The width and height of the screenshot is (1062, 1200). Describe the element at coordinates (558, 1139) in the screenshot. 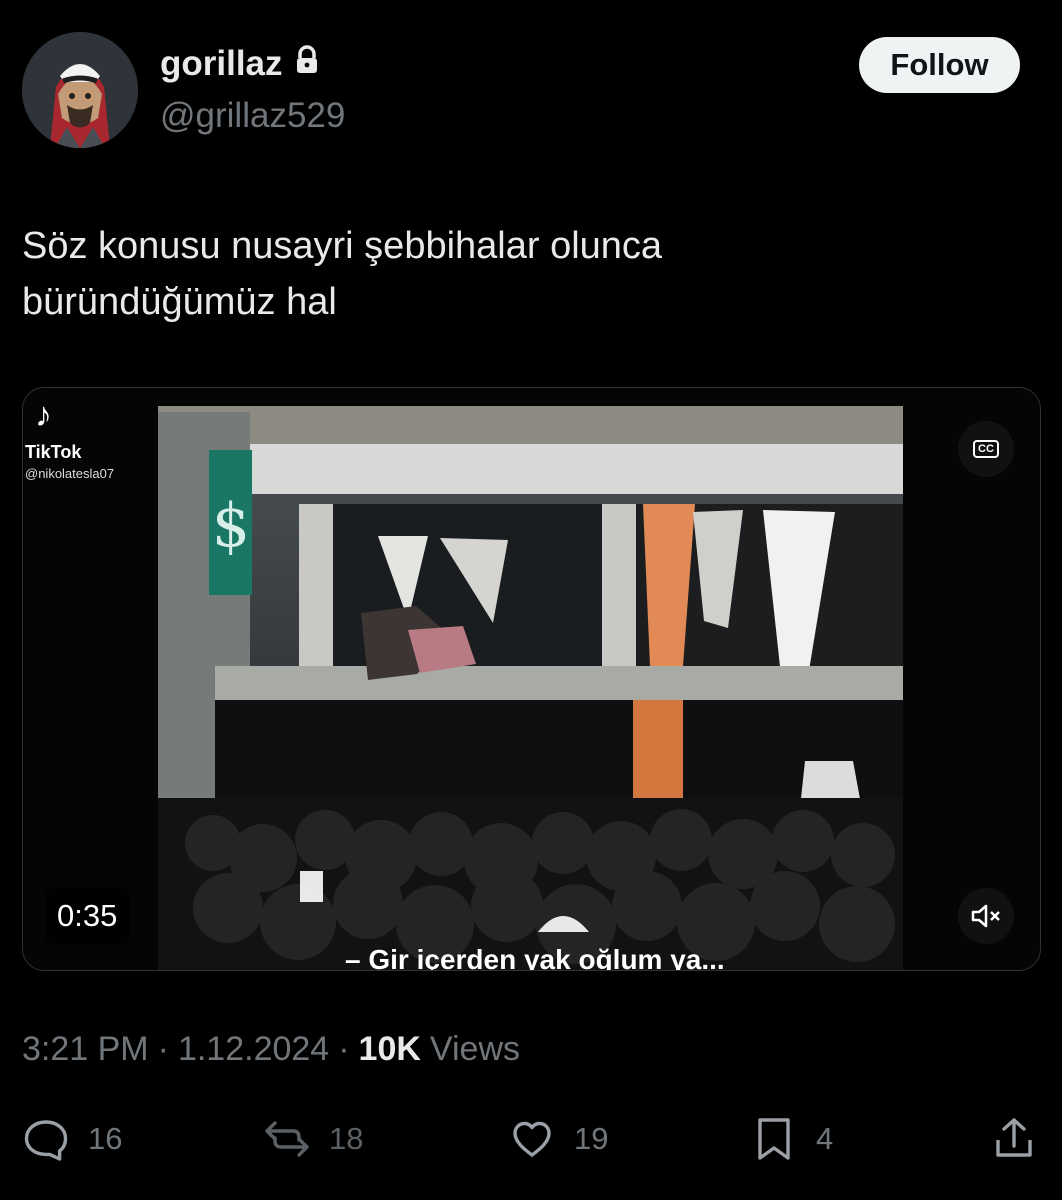

I see `like-button: 19` at that location.